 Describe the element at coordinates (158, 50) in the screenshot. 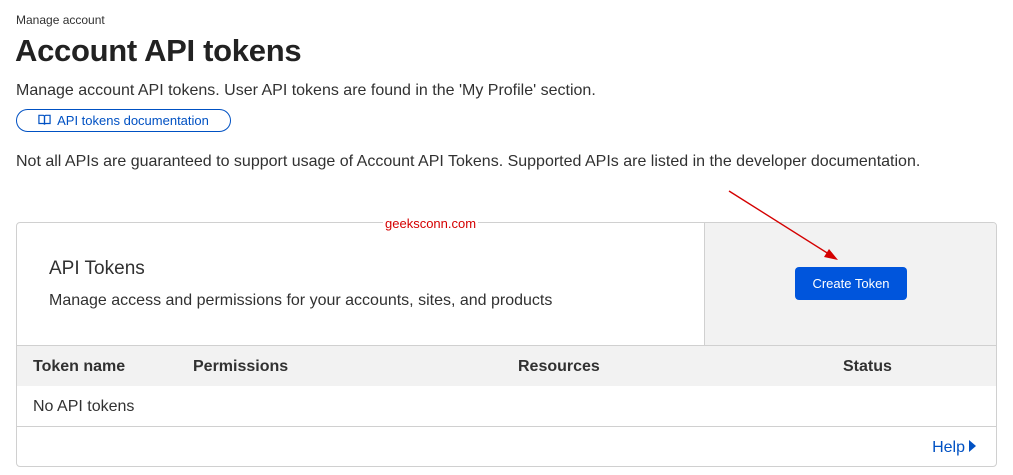

I see `page-title: Account API tokens` at that location.